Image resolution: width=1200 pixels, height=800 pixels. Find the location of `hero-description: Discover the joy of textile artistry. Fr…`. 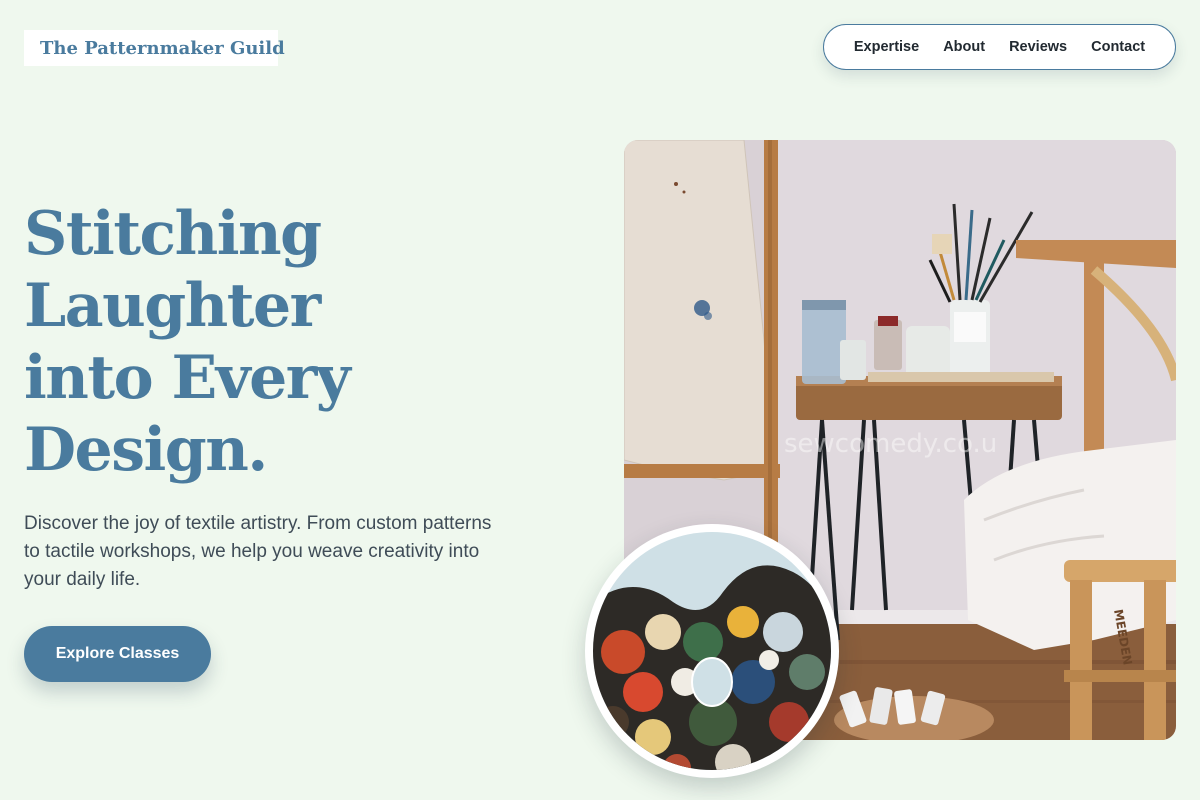

hero-description: Discover the joy of textile artistry. Fr… is located at coordinates (258, 551).